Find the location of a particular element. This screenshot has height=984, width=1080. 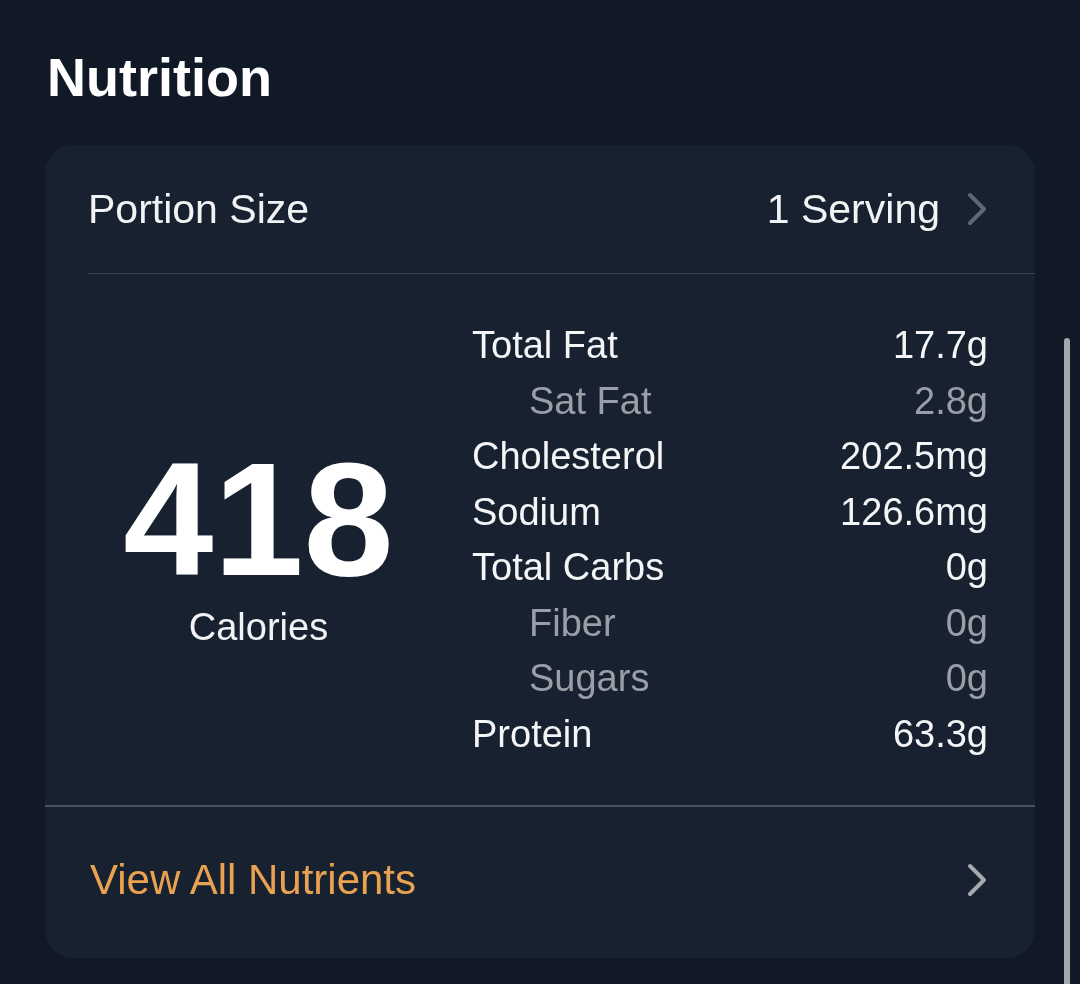

nutrient-name: Total Fat is located at coordinates (545, 346).